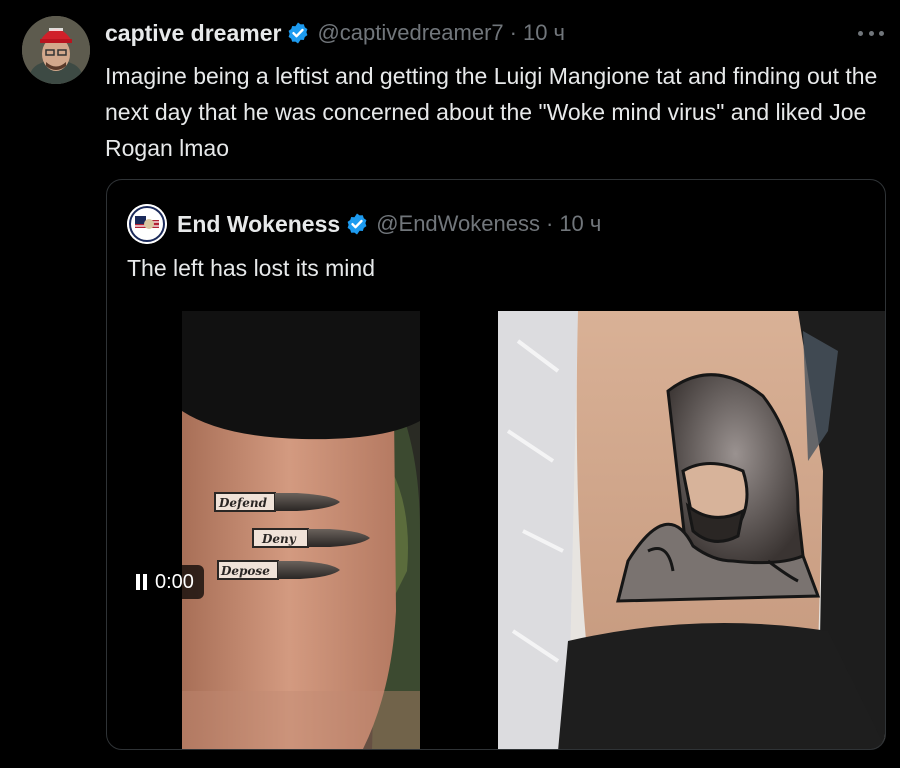 The height and width of the screenshot is (768, 900). Describe the element at coordinates (544, 33) in the screenshot. I see `tweet-time: 10 ч` at that location.